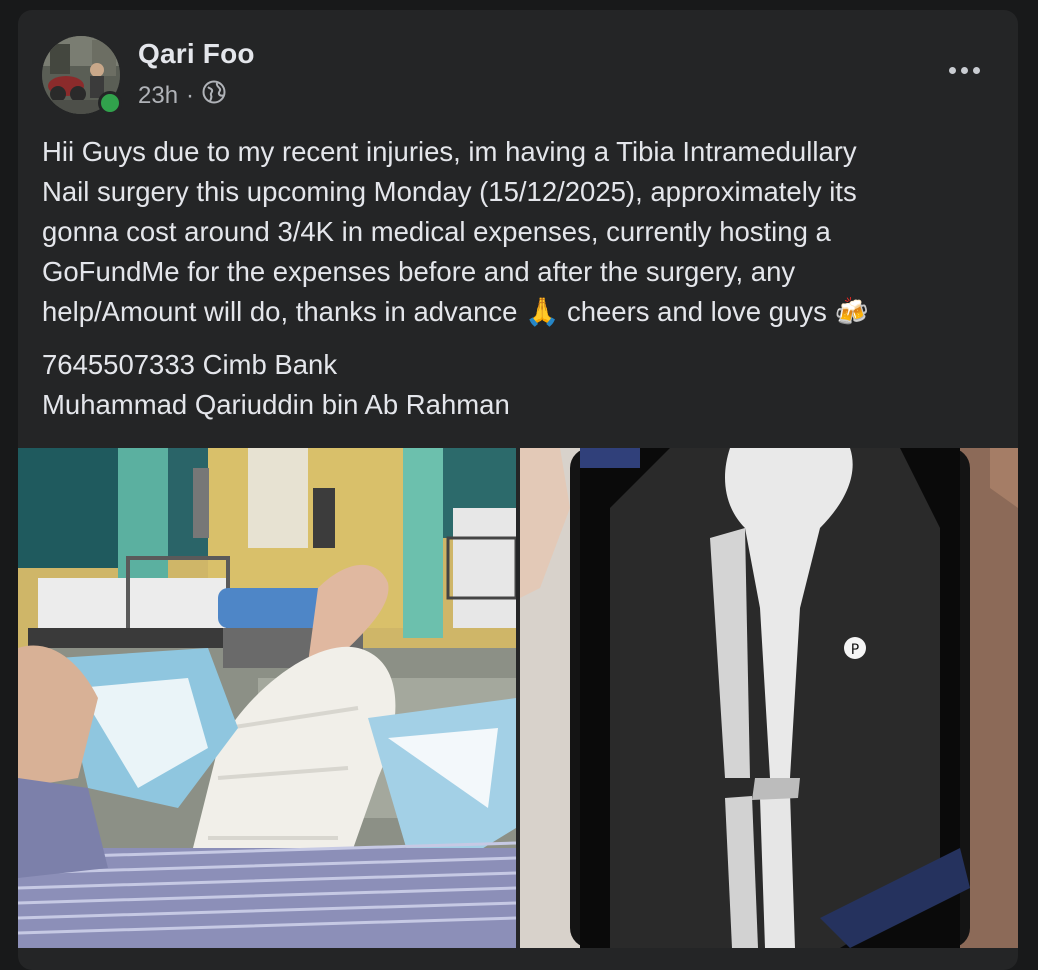 The image size is (1038, 970). I want to click on svg-text: P, so click(855, 650).